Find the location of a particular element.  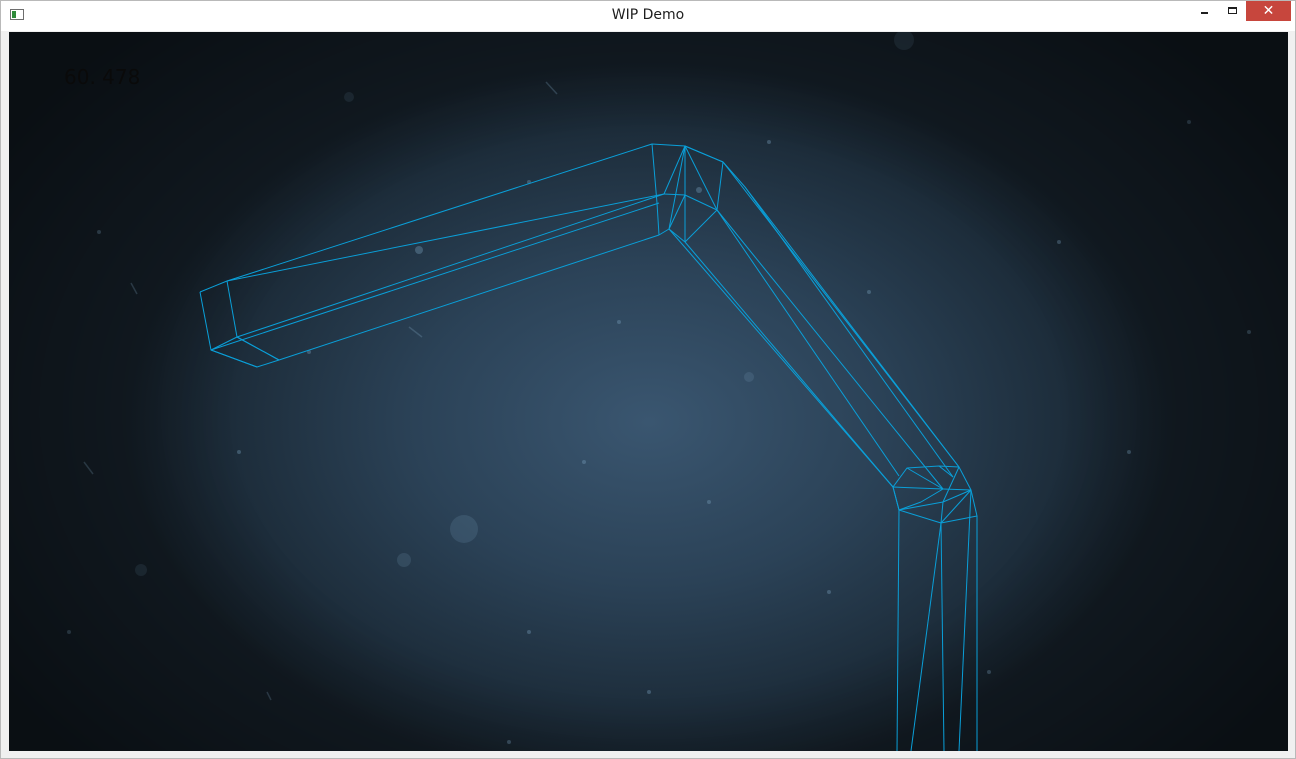

title-bar: WIP Demo ✕ is located at coordinates (648, 16).